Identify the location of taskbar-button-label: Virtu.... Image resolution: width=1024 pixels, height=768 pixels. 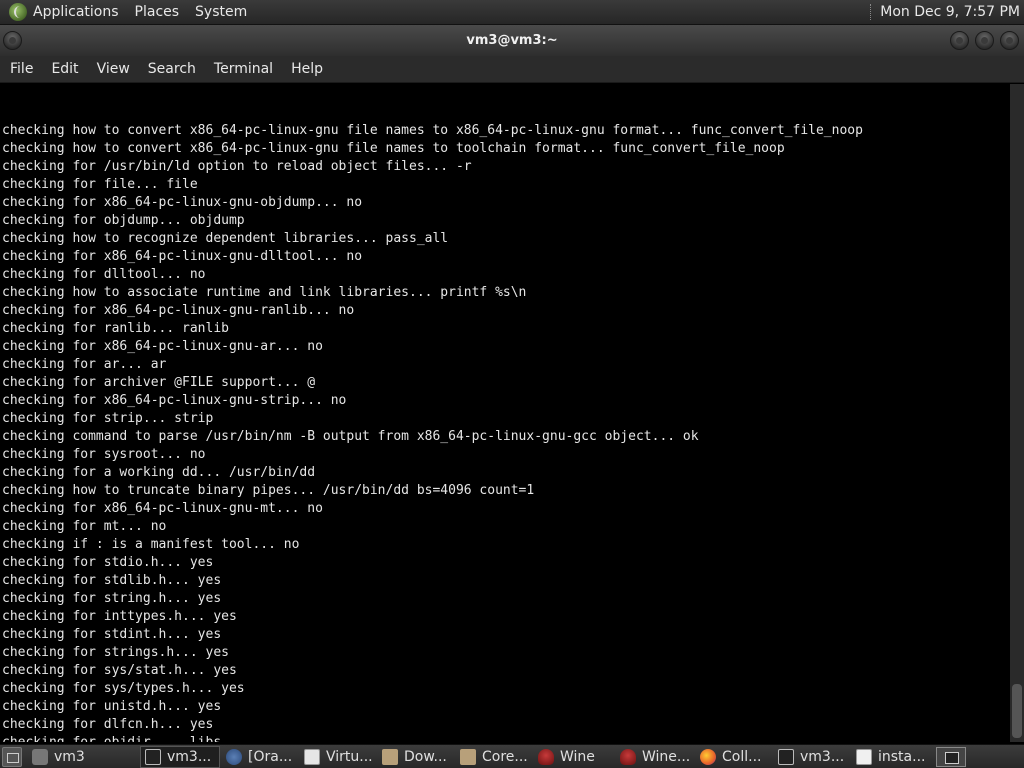
(349, 756).